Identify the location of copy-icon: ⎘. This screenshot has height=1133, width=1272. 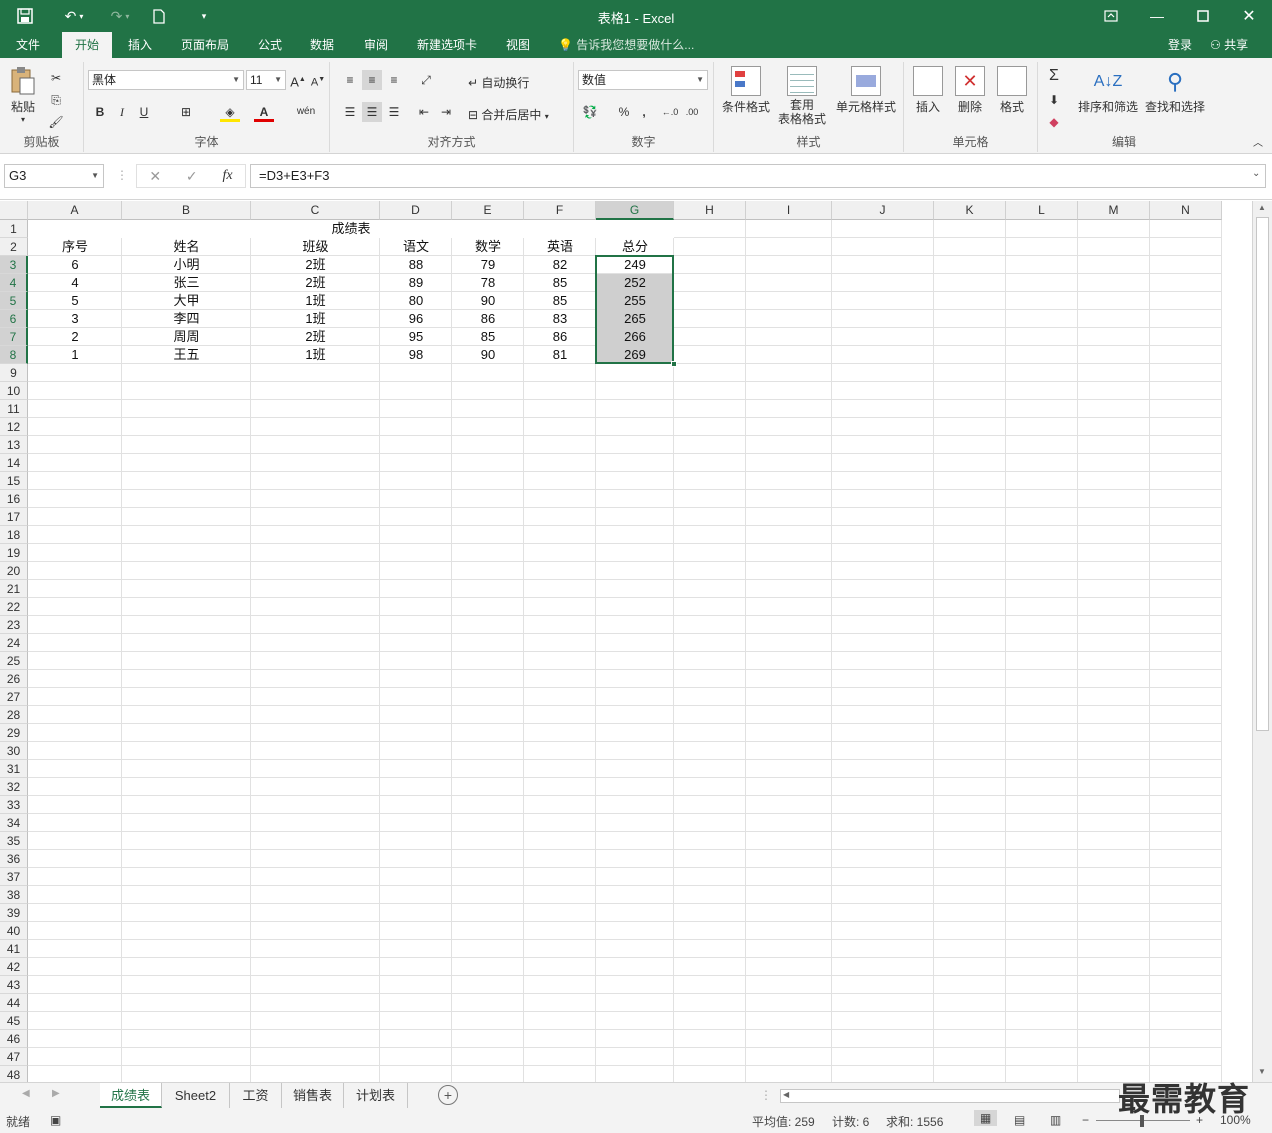
(56, 100).